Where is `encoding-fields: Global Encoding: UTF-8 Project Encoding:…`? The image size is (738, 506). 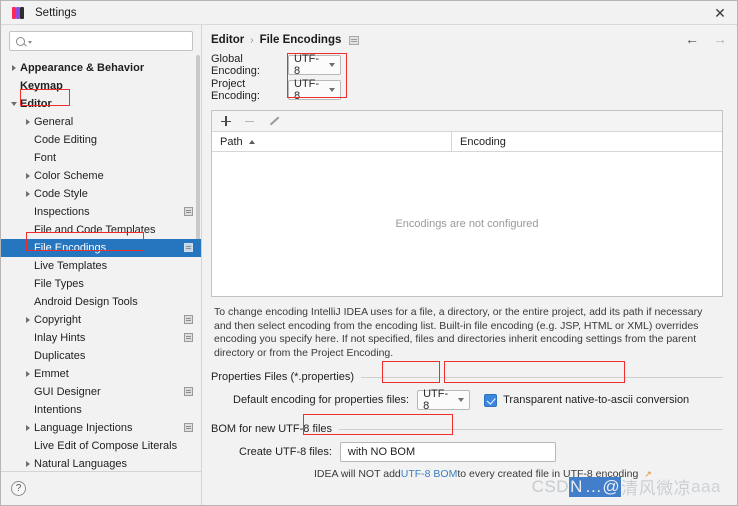
encoding-fields: Global Encoding: UTF-8 Project Encoding:… is located at coordinates (469, 75).